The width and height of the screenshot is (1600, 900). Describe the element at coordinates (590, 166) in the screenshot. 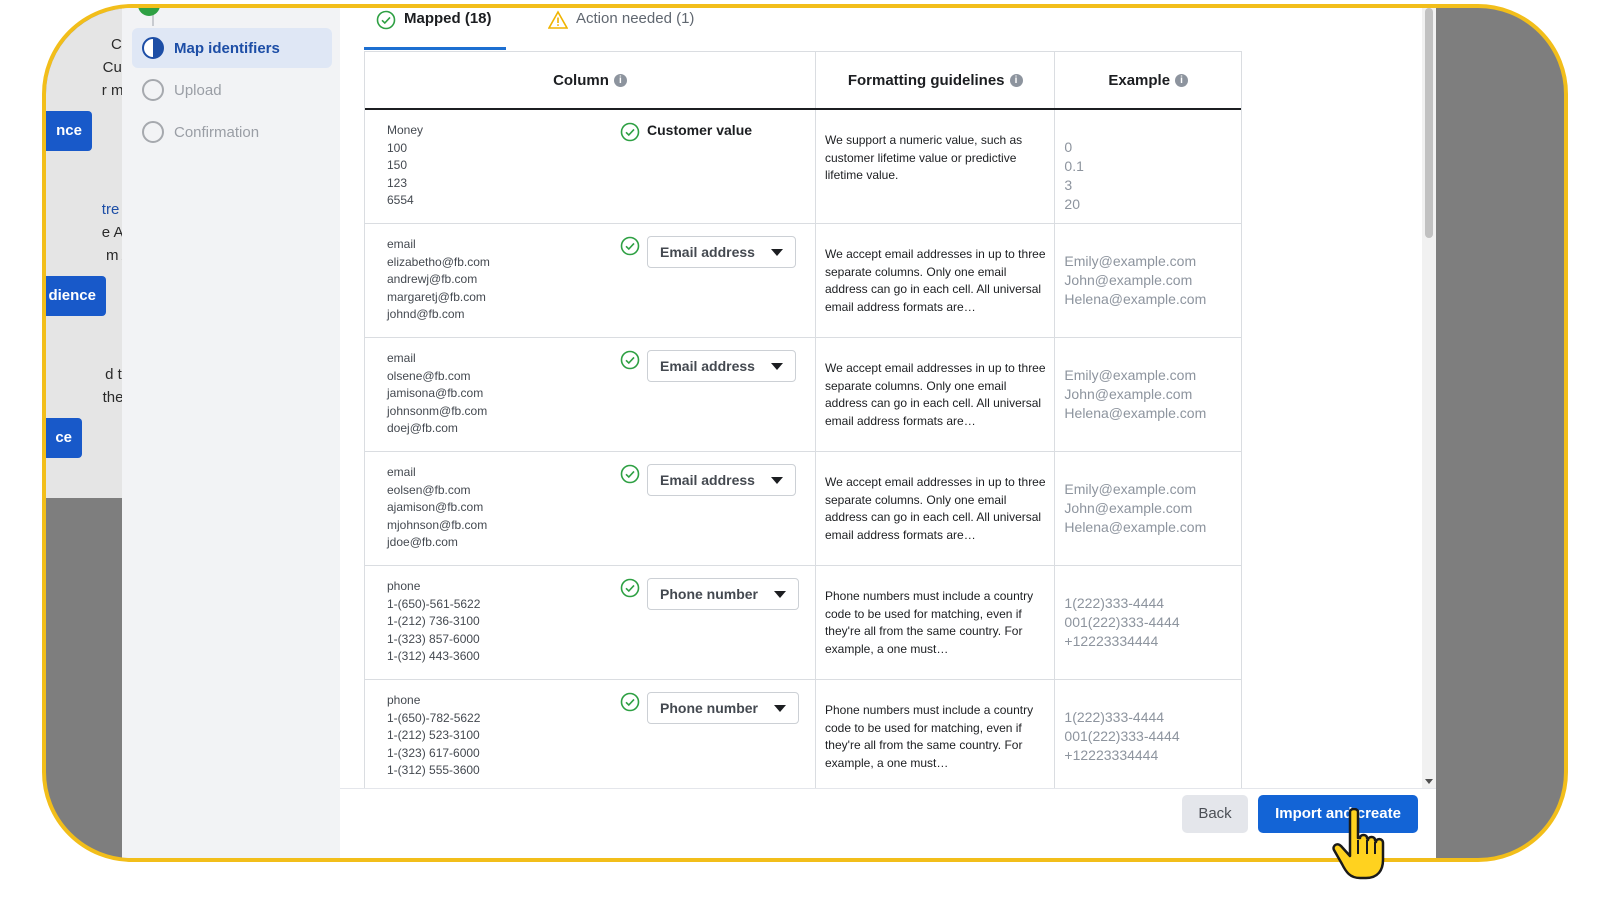

I see `column-cell: Money 100 150 123 6554 Customer value` at that location.